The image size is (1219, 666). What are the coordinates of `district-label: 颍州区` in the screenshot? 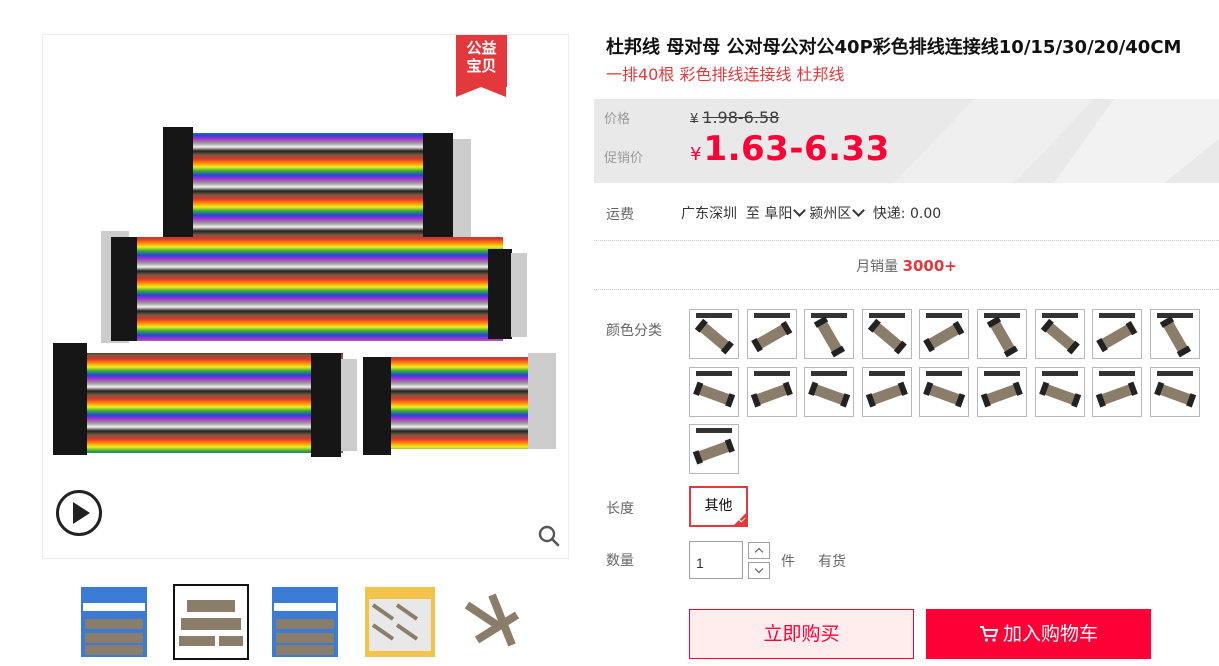 It's located at (830, 214).